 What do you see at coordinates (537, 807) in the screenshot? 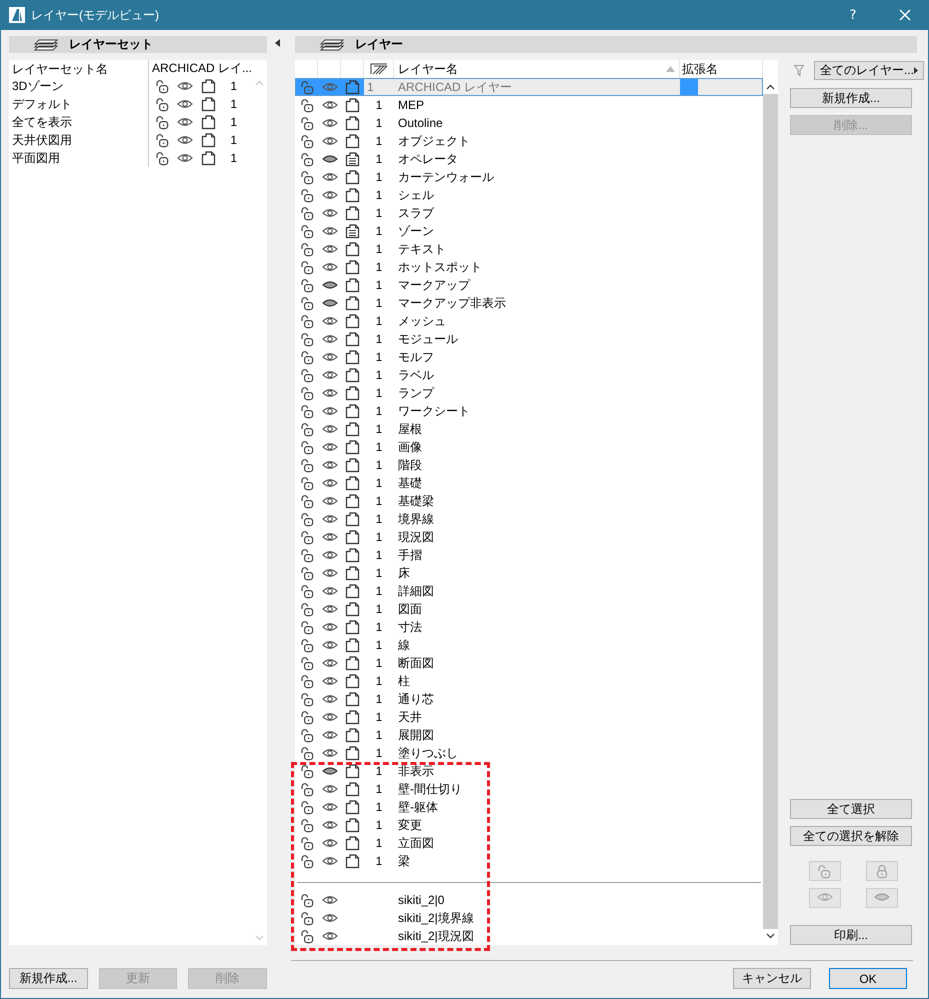
I see `layer-name: 壁-躯体` at bounding box center [537, 807].